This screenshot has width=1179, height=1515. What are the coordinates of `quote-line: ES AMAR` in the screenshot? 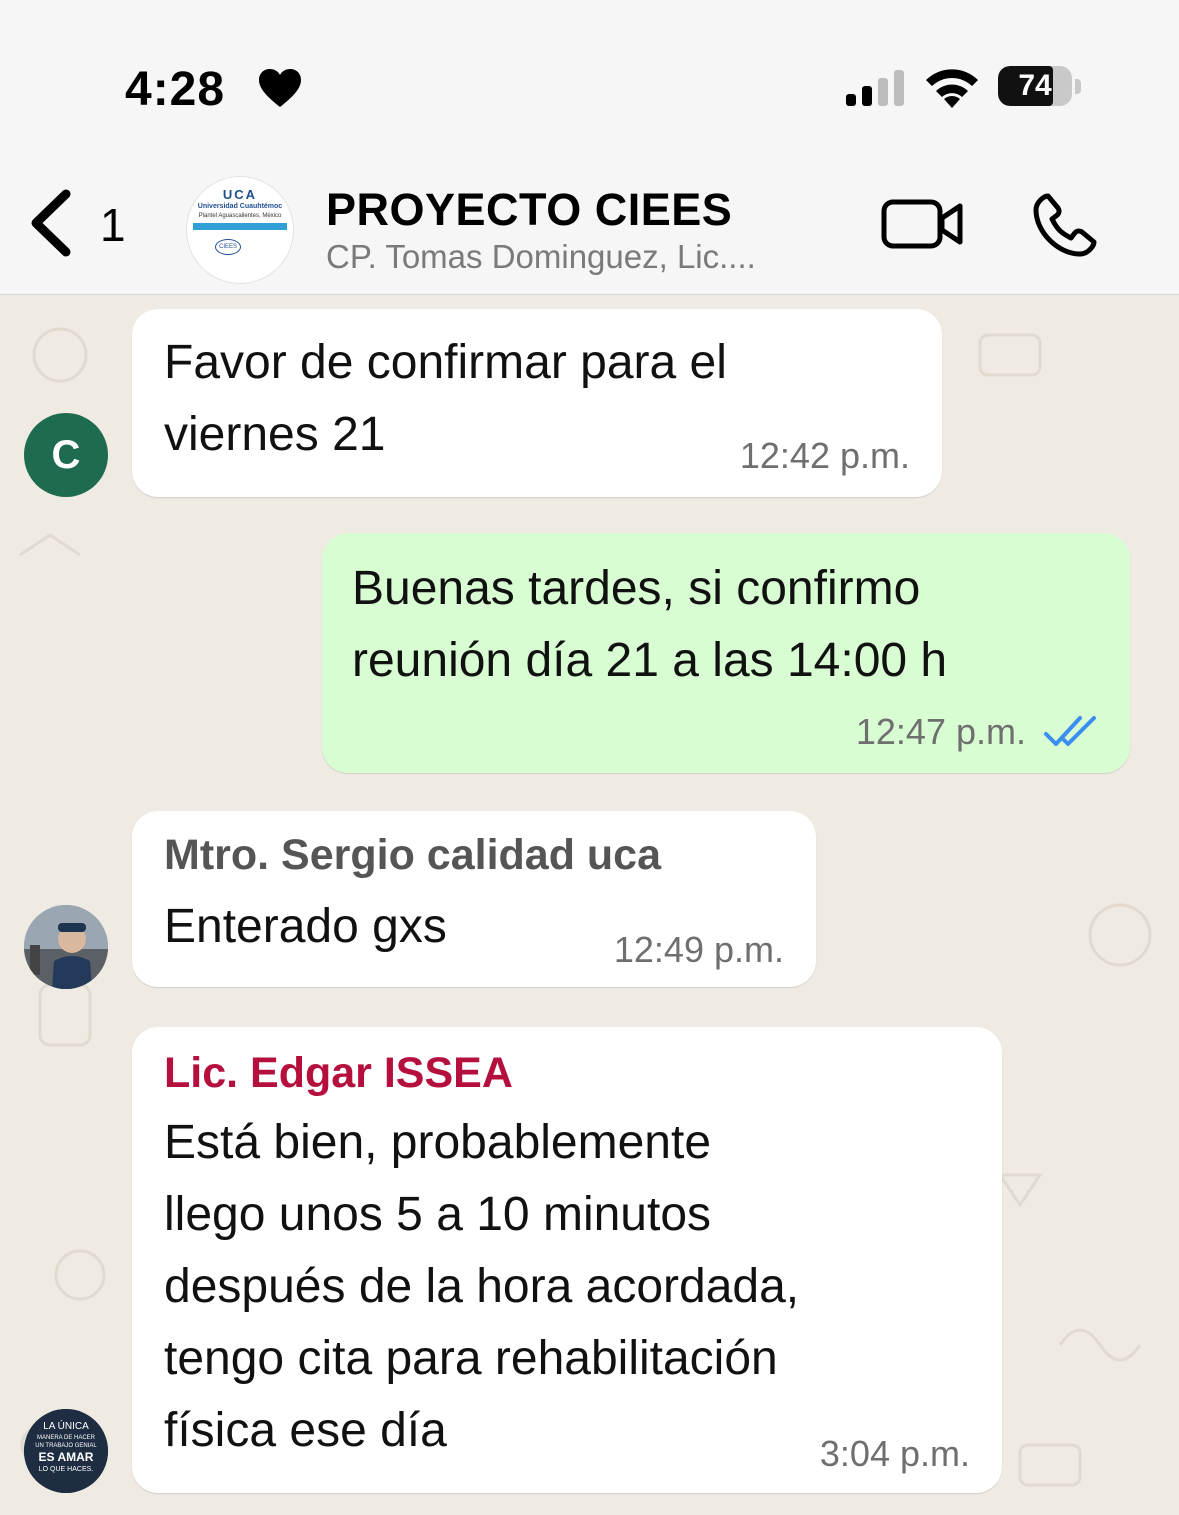 It's located at (66, 1457).